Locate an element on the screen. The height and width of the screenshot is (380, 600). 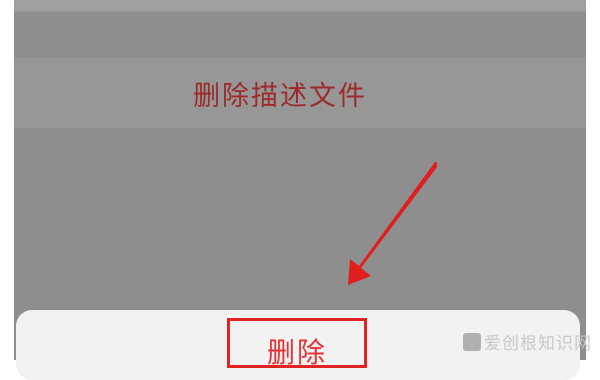
top-list-row is located at coordinates (300, 5).